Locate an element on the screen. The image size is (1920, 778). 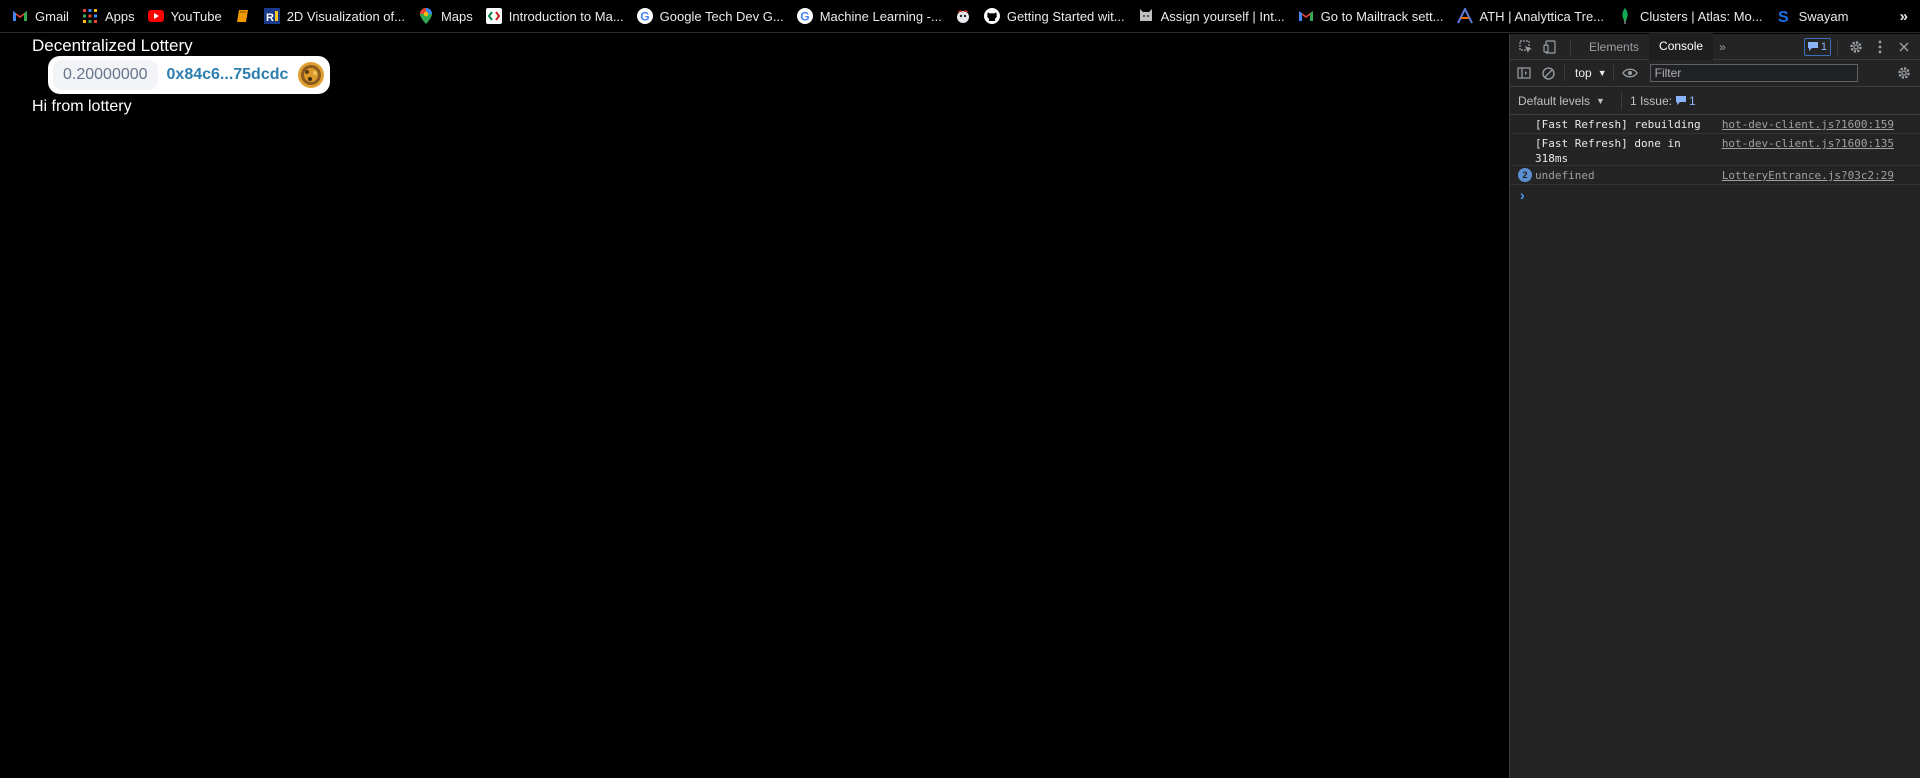
bookmark-apps: Apps is located at coordinates (108, 16).